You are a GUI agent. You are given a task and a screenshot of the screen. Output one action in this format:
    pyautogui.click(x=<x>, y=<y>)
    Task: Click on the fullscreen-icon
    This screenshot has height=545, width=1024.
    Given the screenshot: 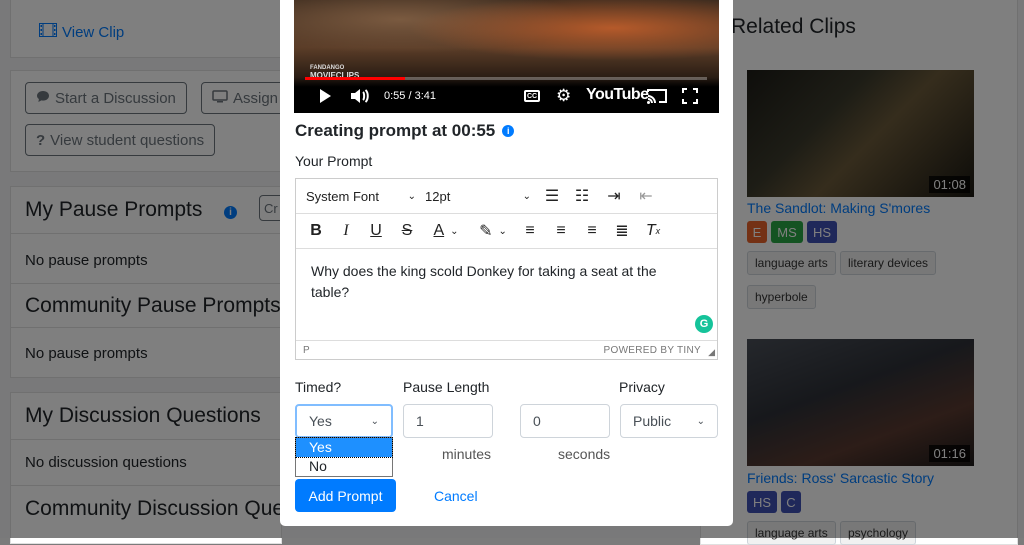 What is the action you would take?
    pyautogui.click(x=690, y=98)
    